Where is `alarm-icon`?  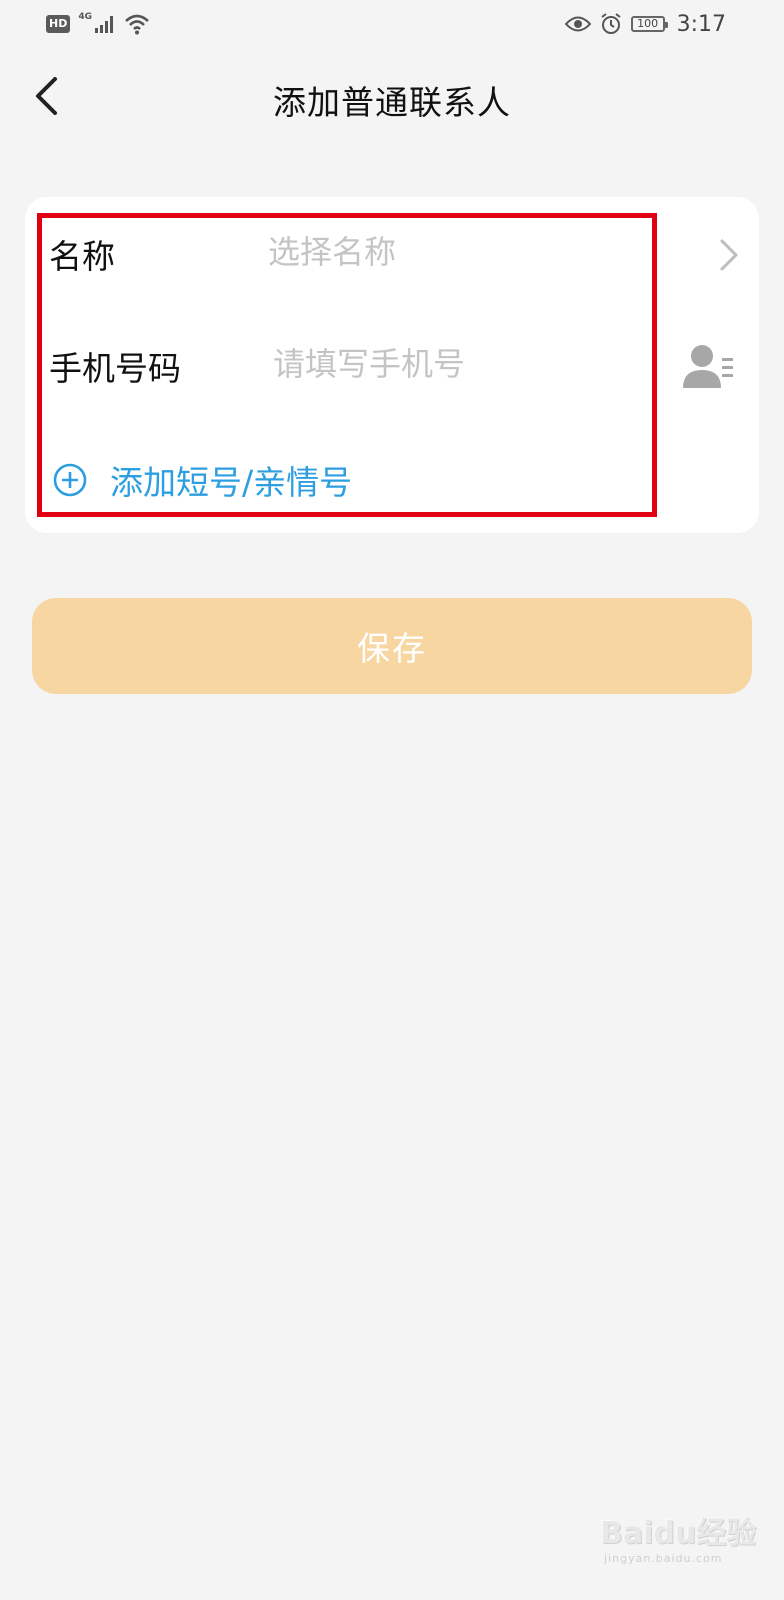
alarm-icon is located at coordinates (610, 23).